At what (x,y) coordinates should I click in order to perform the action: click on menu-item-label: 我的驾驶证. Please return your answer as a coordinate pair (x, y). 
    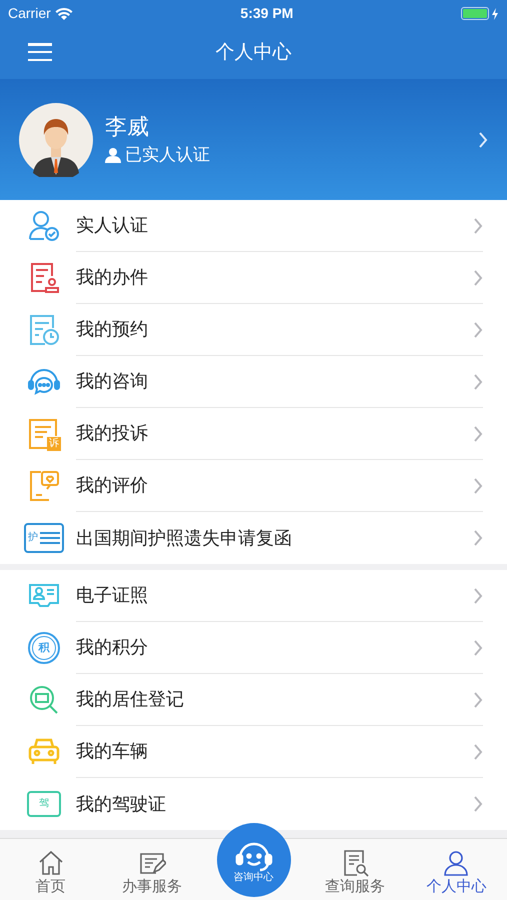
    Looking at the image, I should click on (121, 804).